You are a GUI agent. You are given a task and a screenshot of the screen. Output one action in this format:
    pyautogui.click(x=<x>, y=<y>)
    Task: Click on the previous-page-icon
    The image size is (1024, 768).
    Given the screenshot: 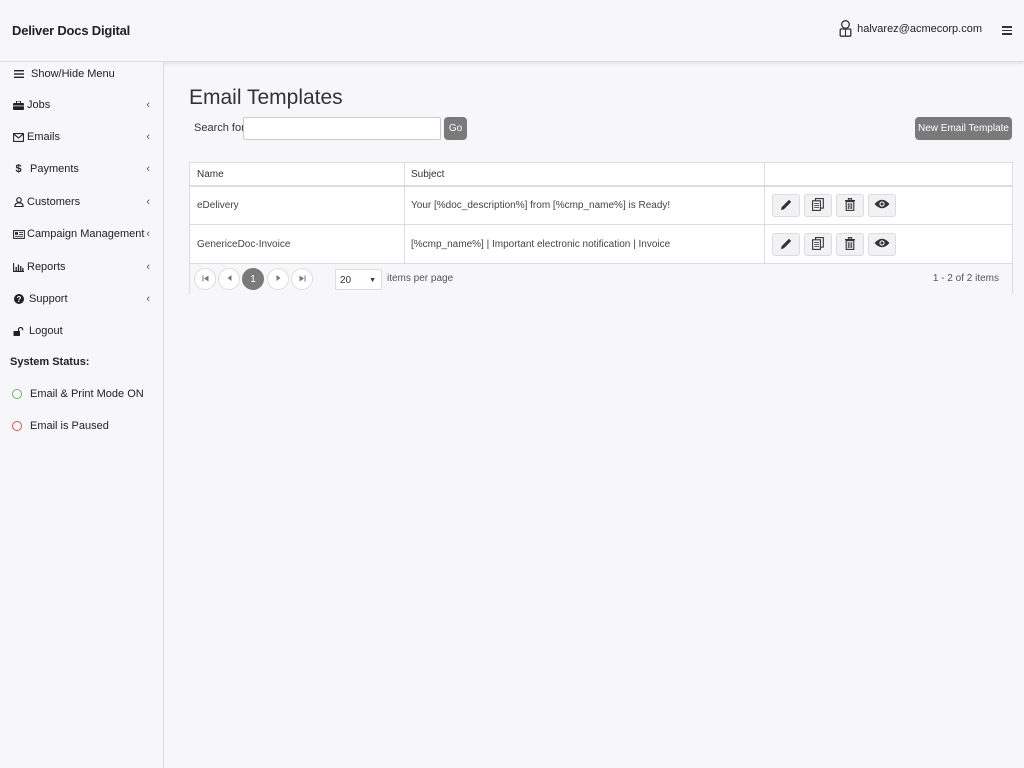 What is the action you would take?
    pyautogui.click(x=229, y=279)
    